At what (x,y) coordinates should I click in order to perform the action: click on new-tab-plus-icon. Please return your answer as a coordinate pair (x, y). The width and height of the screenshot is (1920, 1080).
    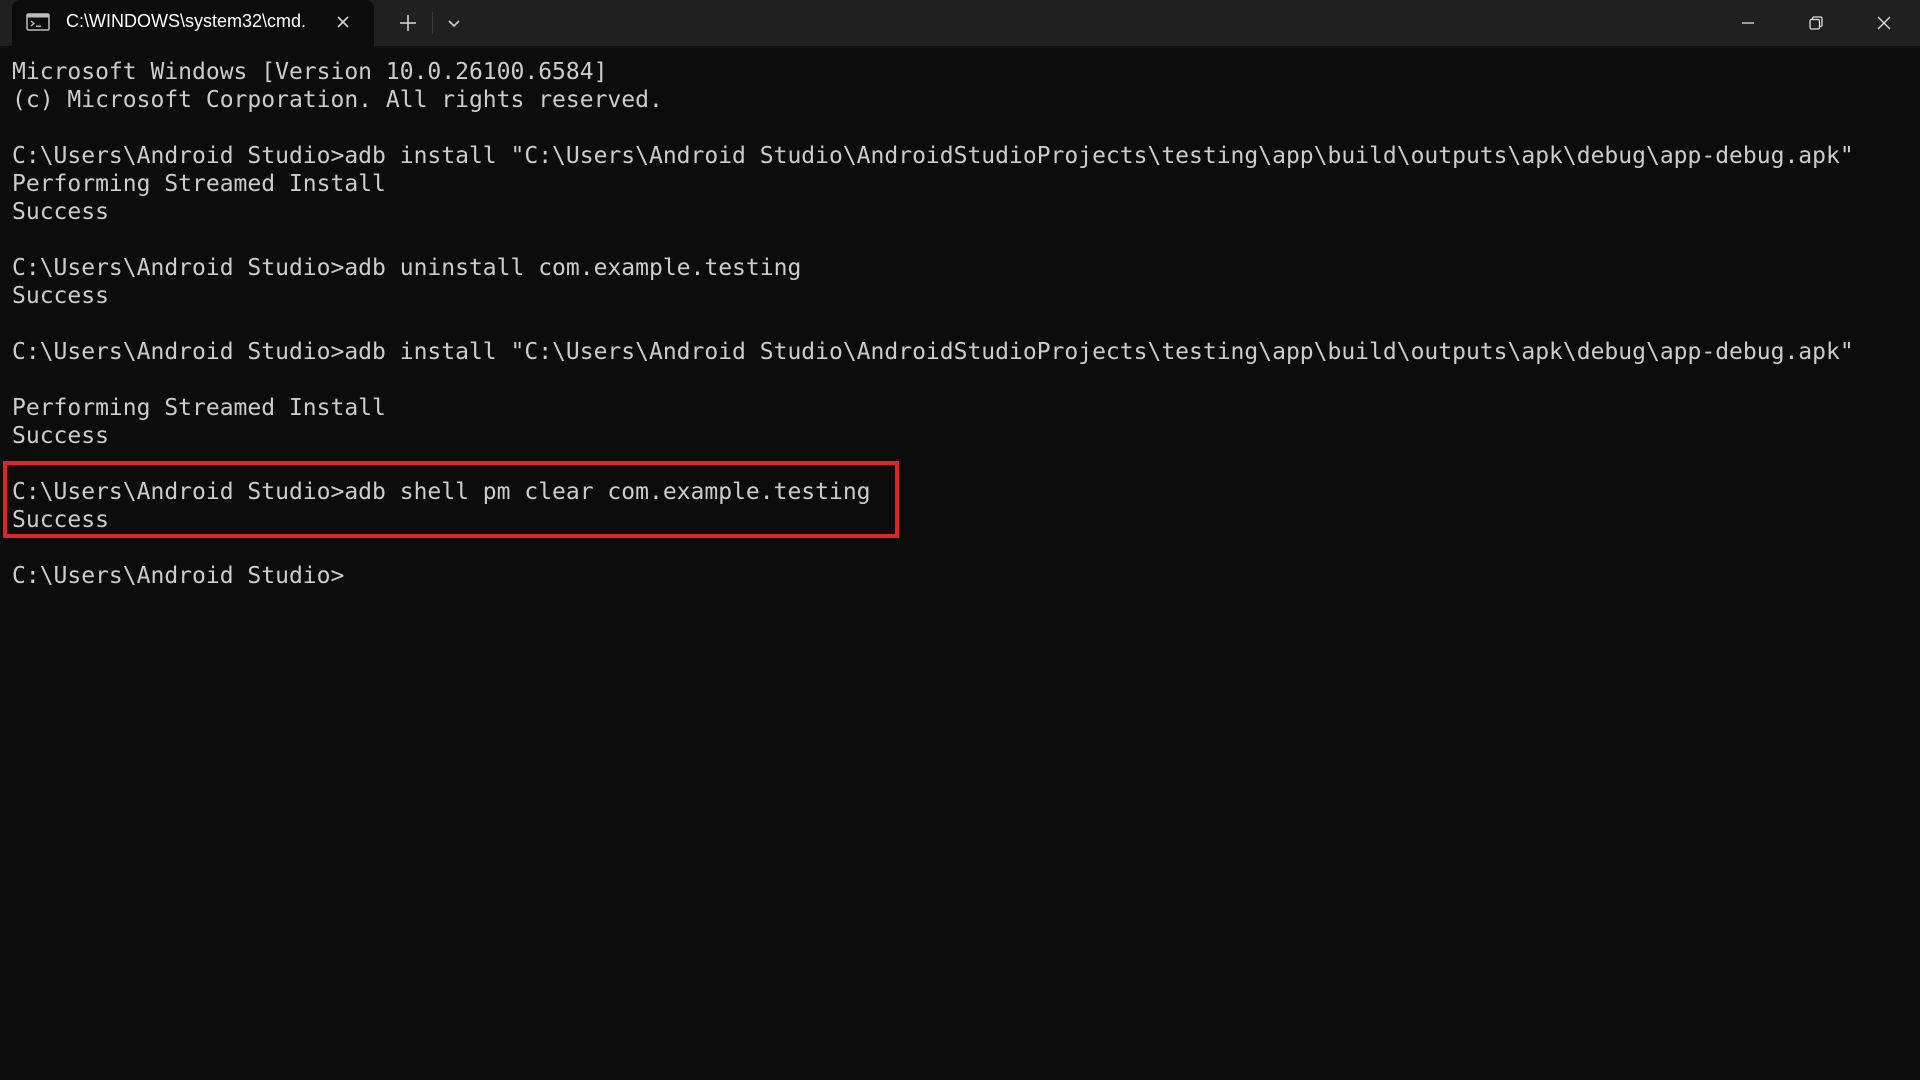
    Looking at the image, I should click on (408, 23).